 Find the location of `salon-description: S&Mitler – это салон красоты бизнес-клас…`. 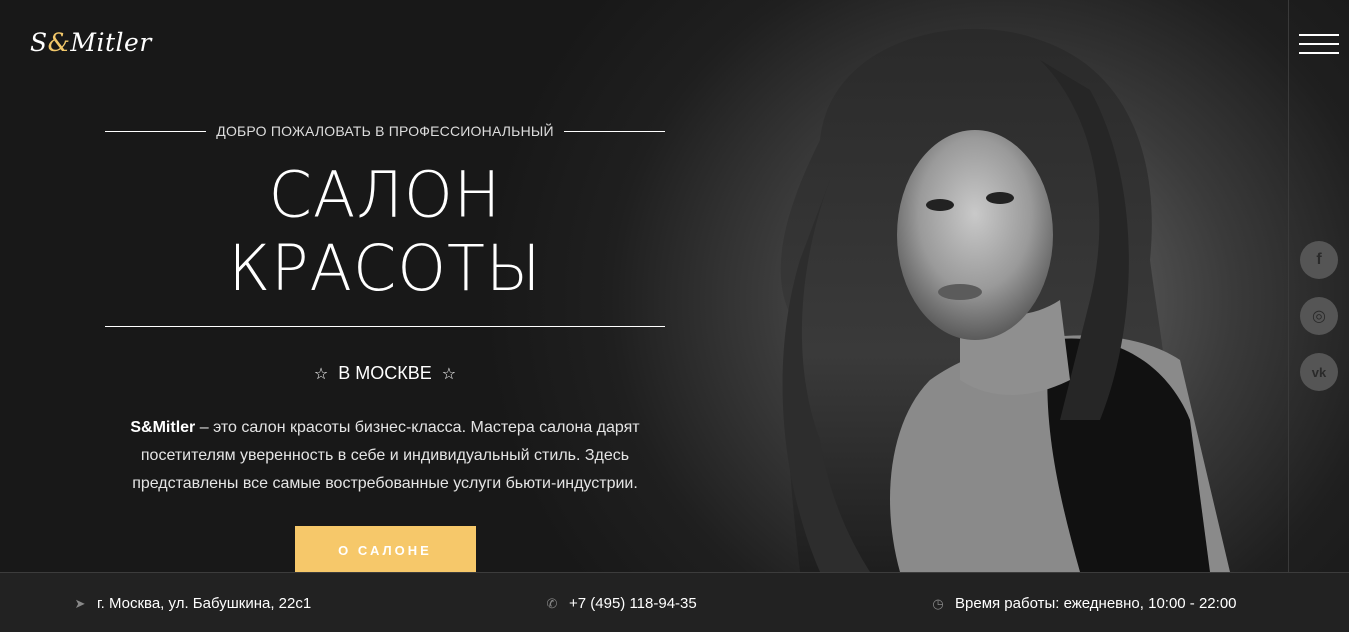

salon-description: S&Mitler – это салон красоты бизнес-клас… is located at coordinates (385, 456).